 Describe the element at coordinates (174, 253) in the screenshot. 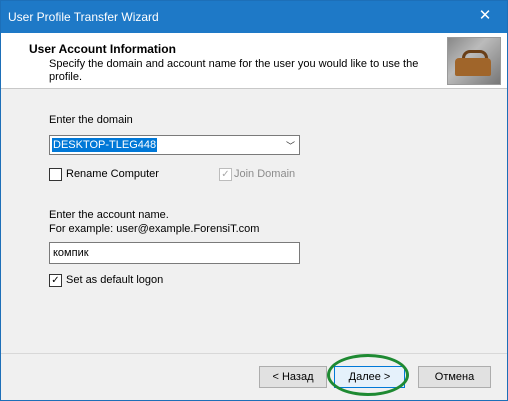

I see `account-name-input: компик` at that location.